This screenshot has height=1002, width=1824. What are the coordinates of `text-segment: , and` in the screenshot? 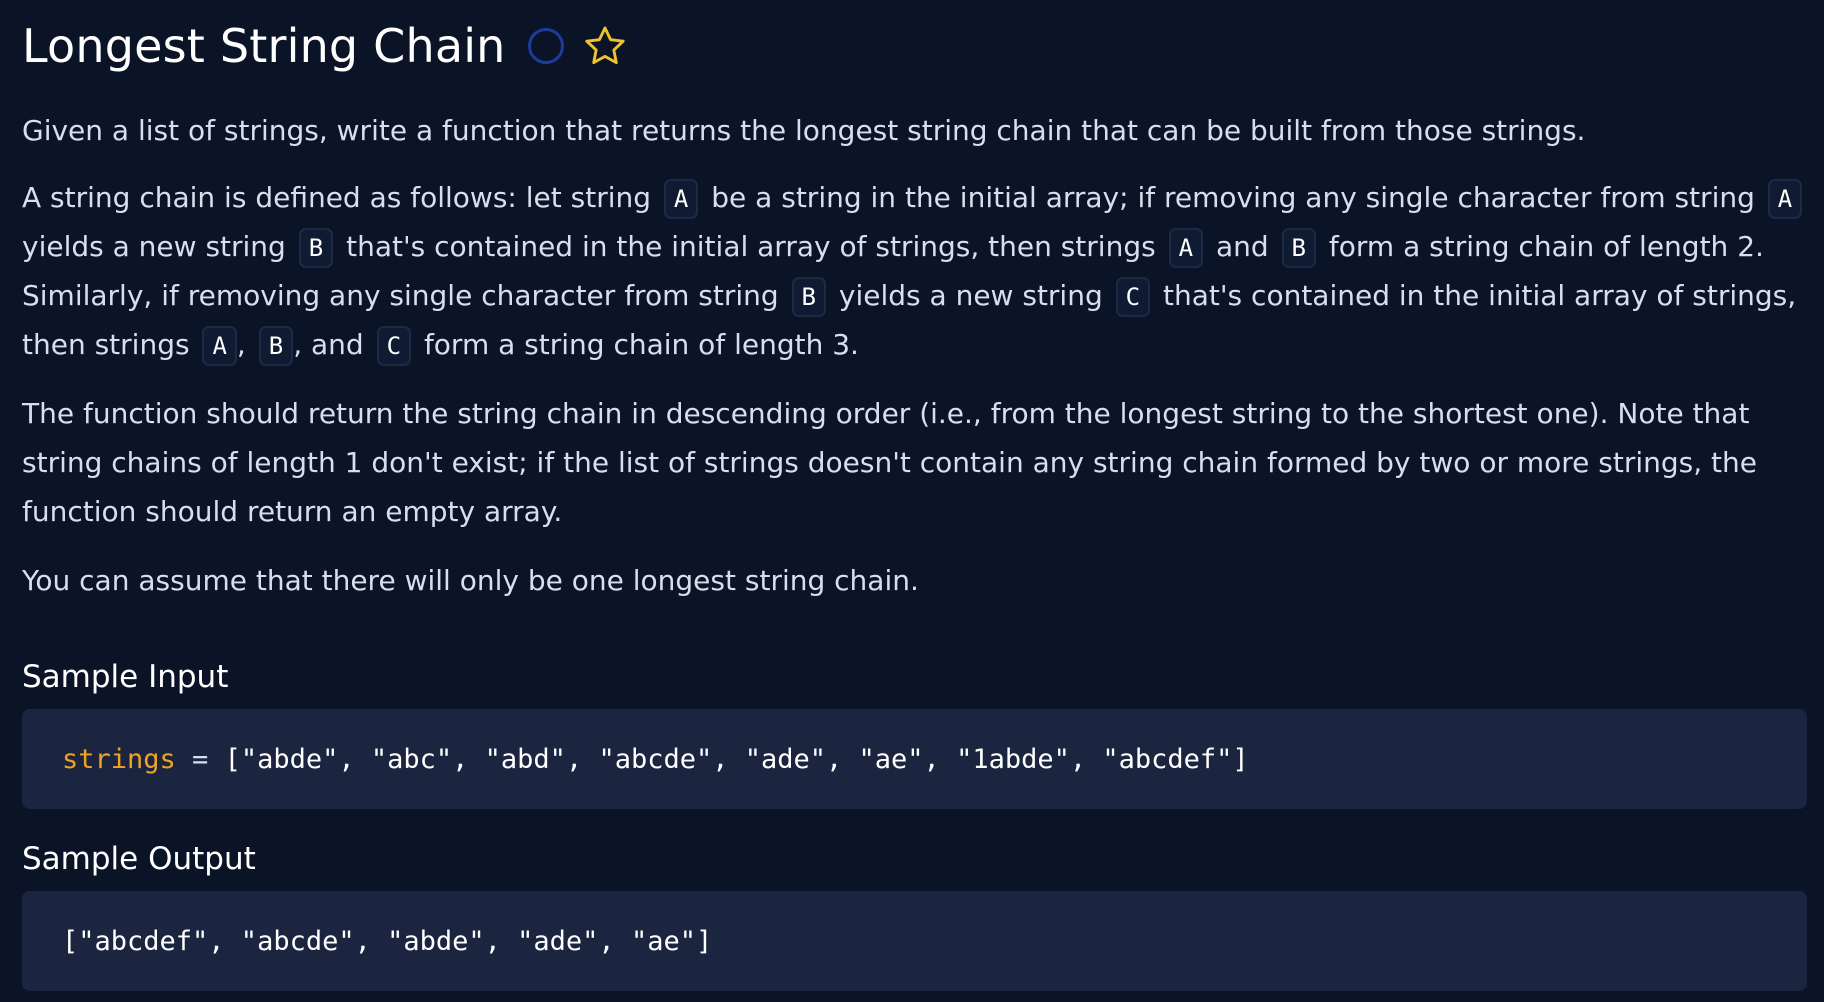 It's located at (328, 344).